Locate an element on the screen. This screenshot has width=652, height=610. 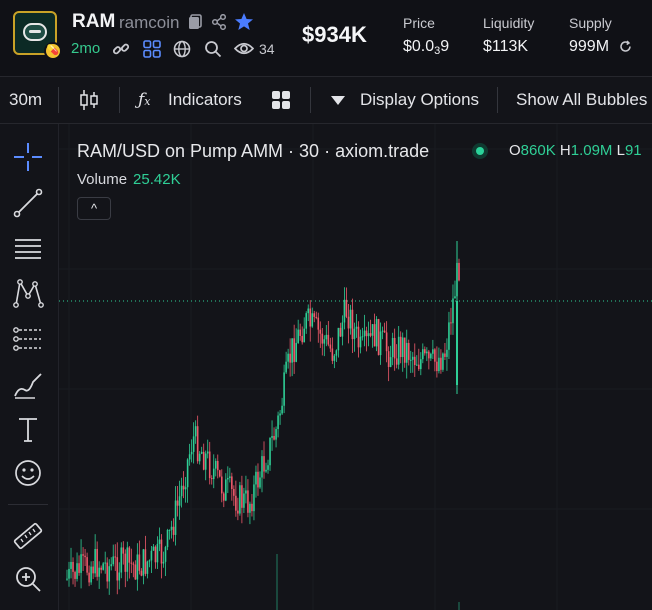
copy-icon is located at coordinates (195, 22).